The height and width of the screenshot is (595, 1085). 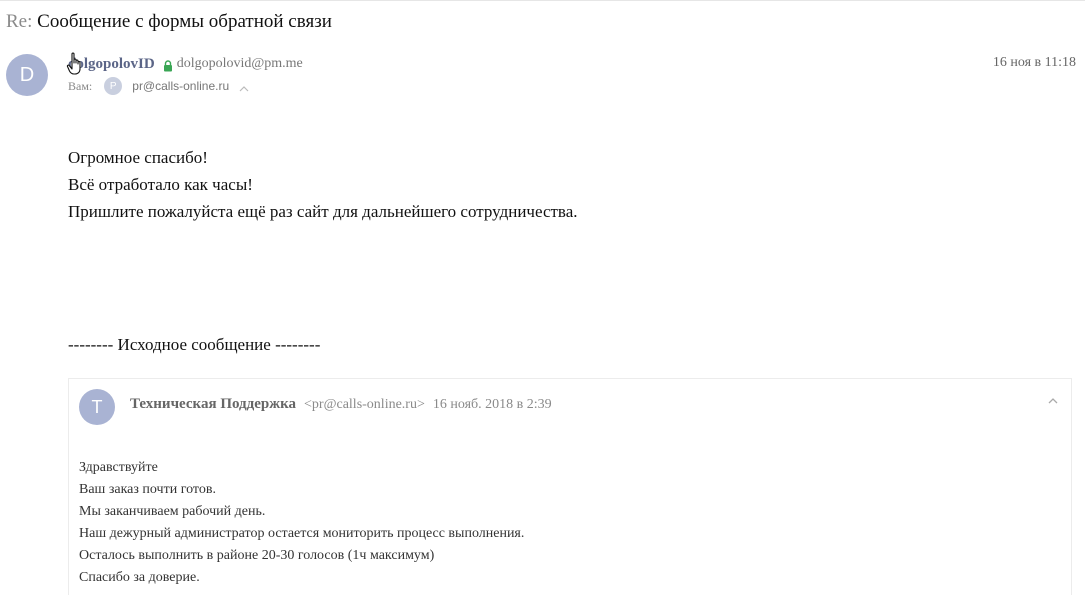 I want to click on collapse-chevron-icon, so click(x=1053, y=398).